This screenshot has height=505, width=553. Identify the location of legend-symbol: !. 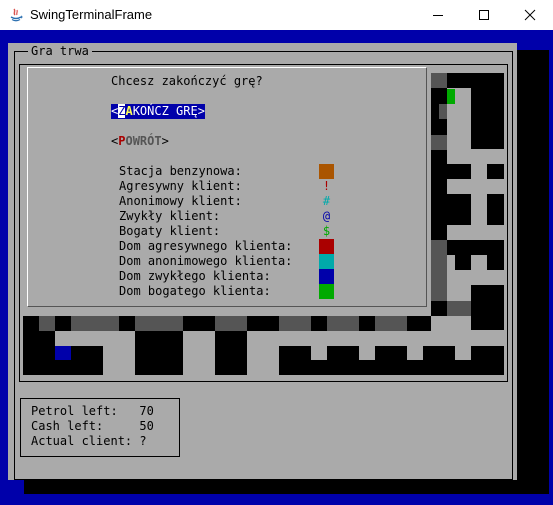
(326, 186).